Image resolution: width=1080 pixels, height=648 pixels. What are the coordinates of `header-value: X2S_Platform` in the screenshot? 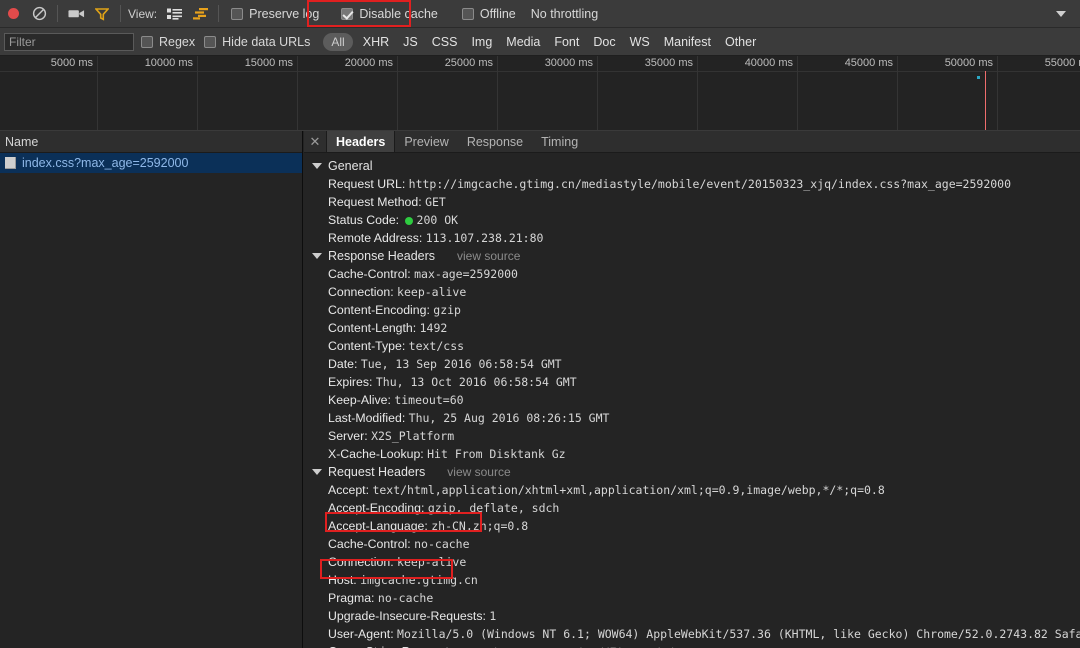 It's located at (413, 436).